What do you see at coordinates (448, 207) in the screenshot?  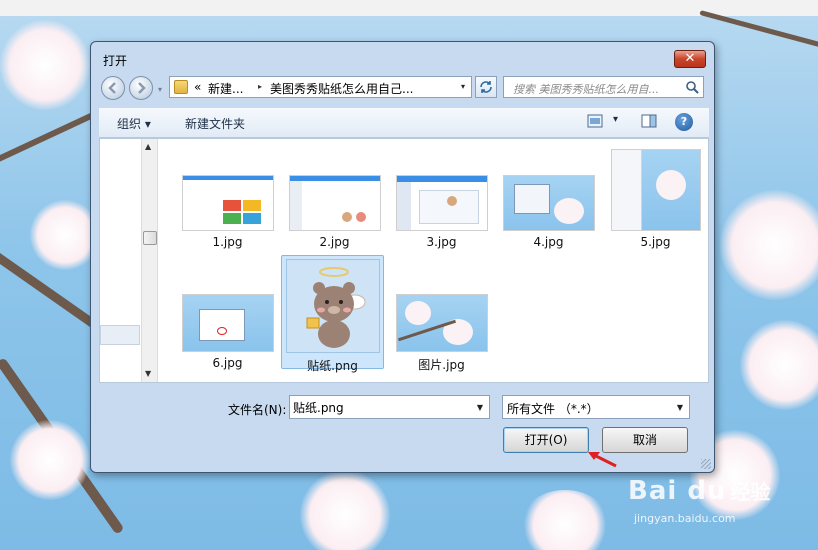 I see `thumb-panel` at bounding box center [448, 207].